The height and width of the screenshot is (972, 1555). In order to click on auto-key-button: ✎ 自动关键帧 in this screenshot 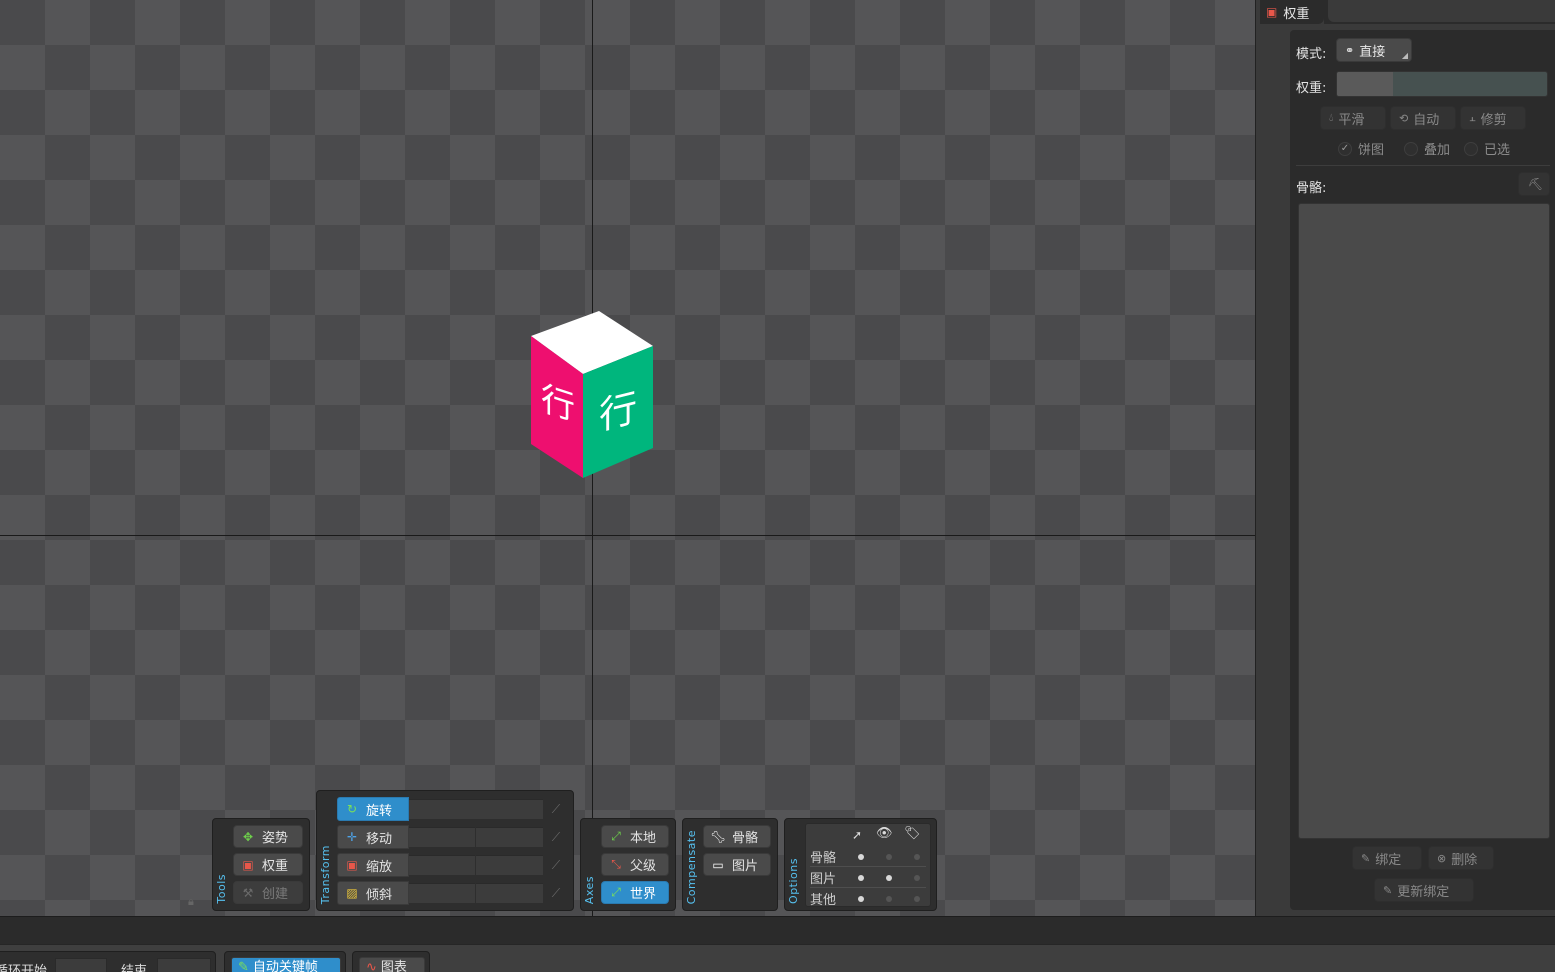, I will do `click(286, 964)`.